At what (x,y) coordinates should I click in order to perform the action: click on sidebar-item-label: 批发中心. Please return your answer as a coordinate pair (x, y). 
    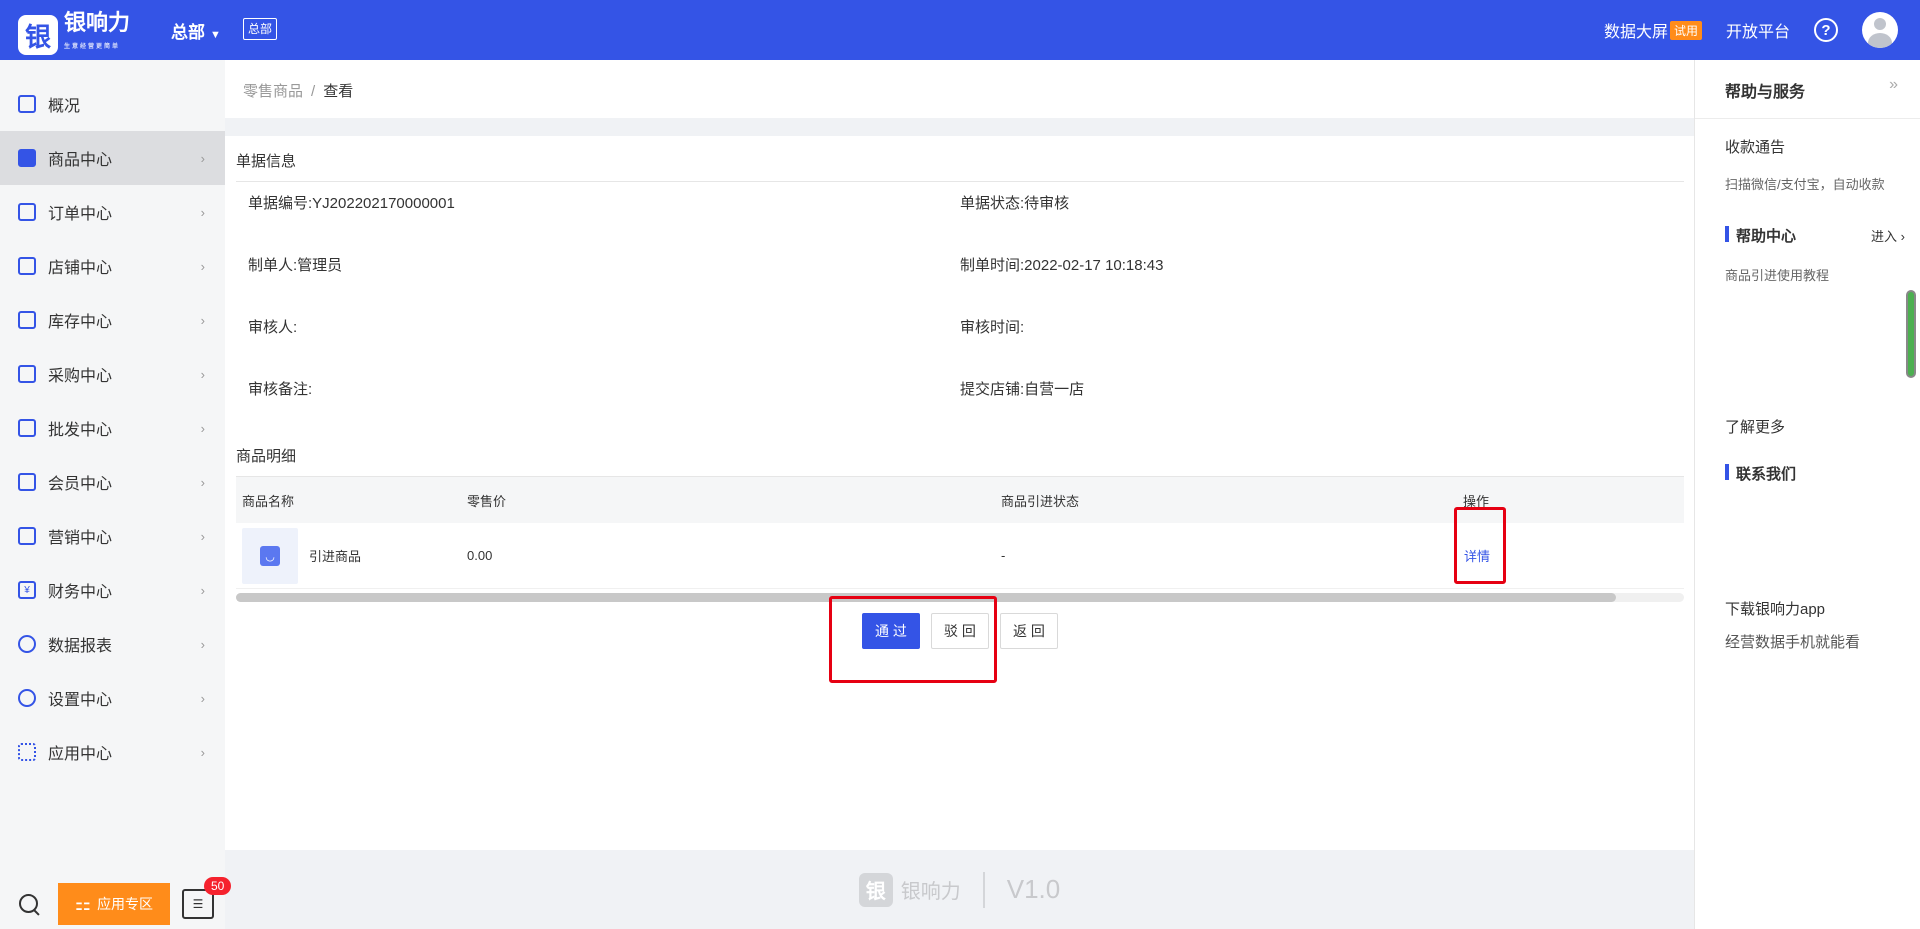
    Looking at the image, I should click on (80, 430).